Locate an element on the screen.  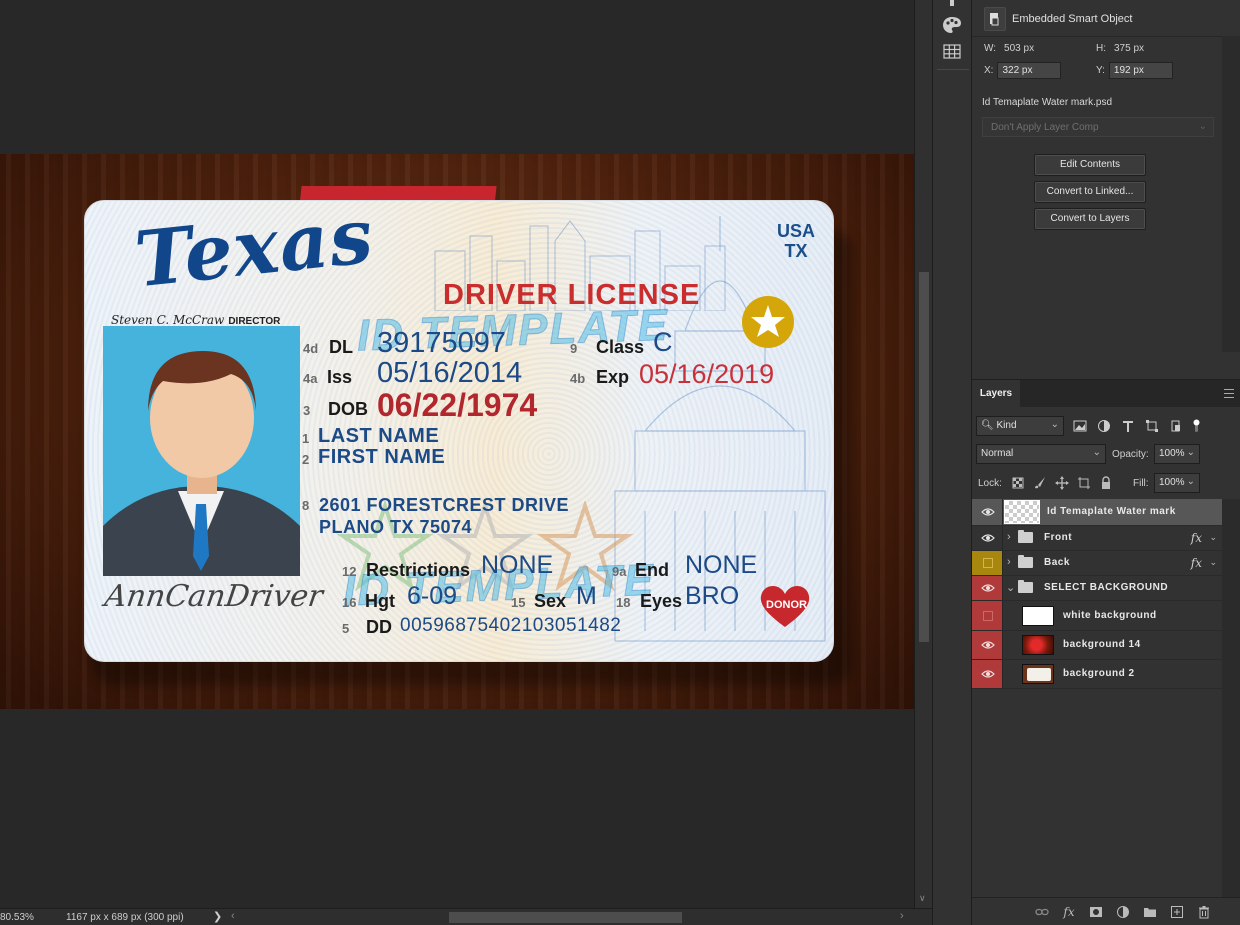
address-line-2: PLANO TX 75074 is located at coordinates (396, 527).